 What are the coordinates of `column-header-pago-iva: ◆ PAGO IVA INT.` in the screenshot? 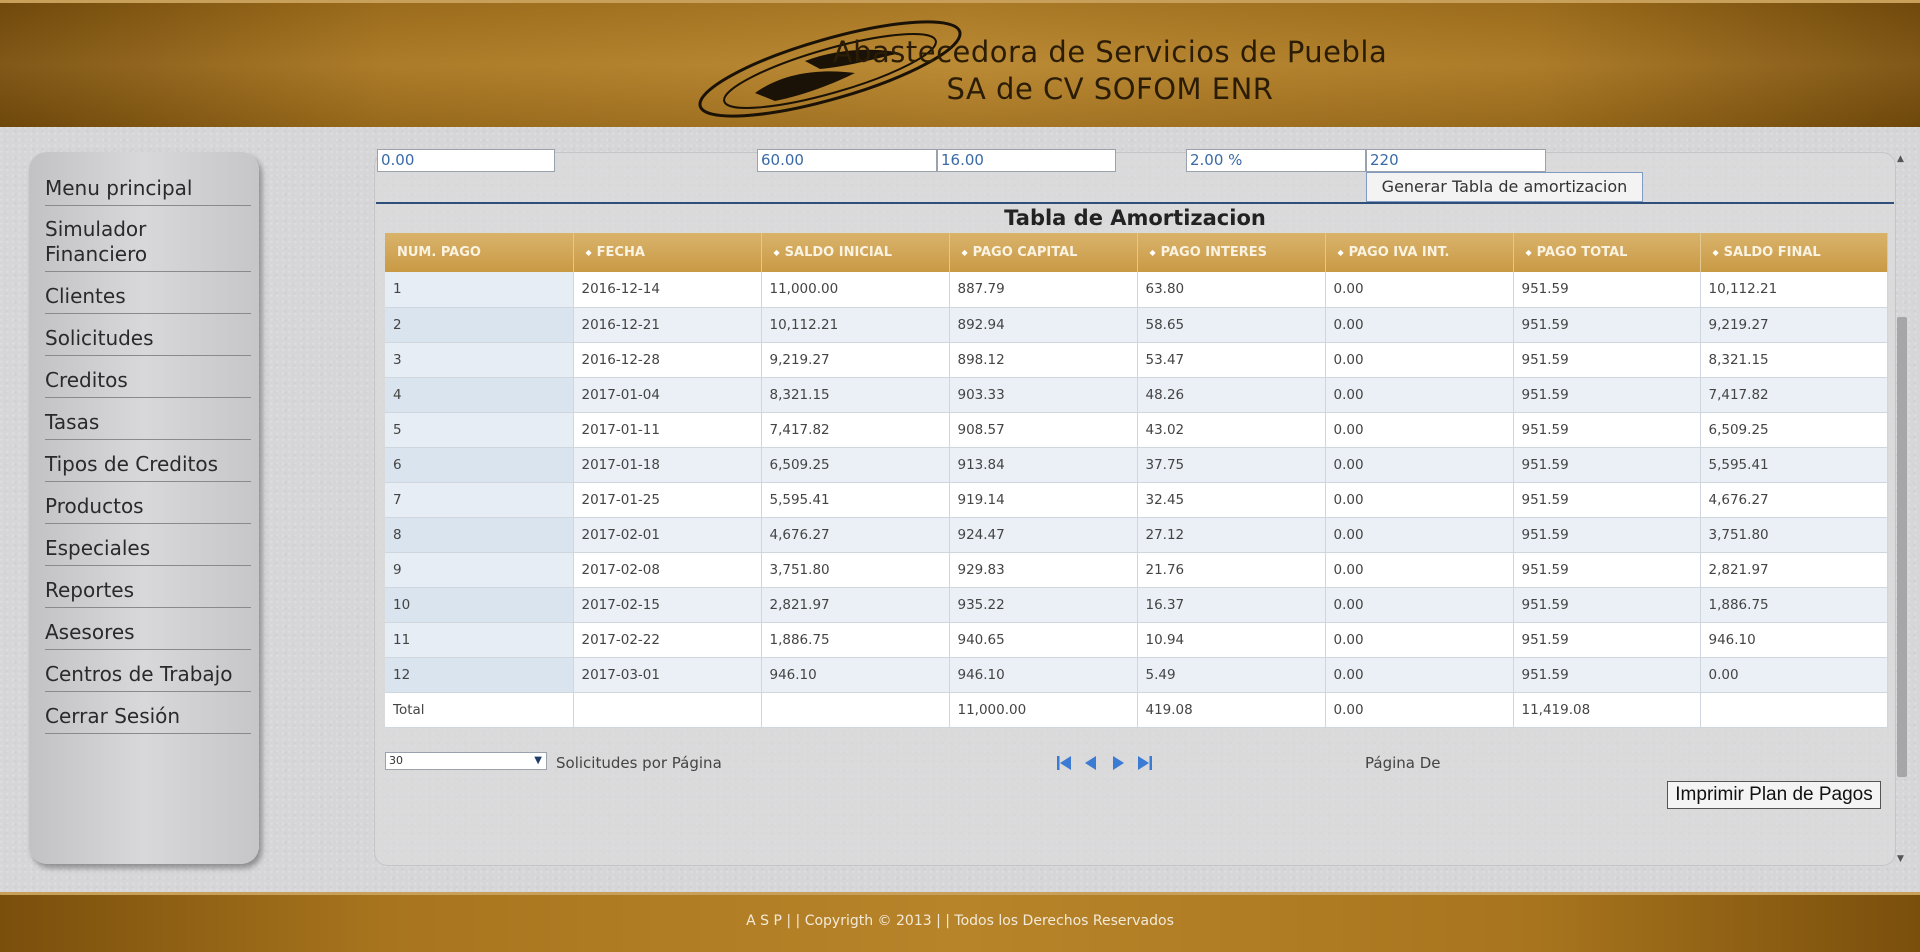 It's located at (1419, 252).